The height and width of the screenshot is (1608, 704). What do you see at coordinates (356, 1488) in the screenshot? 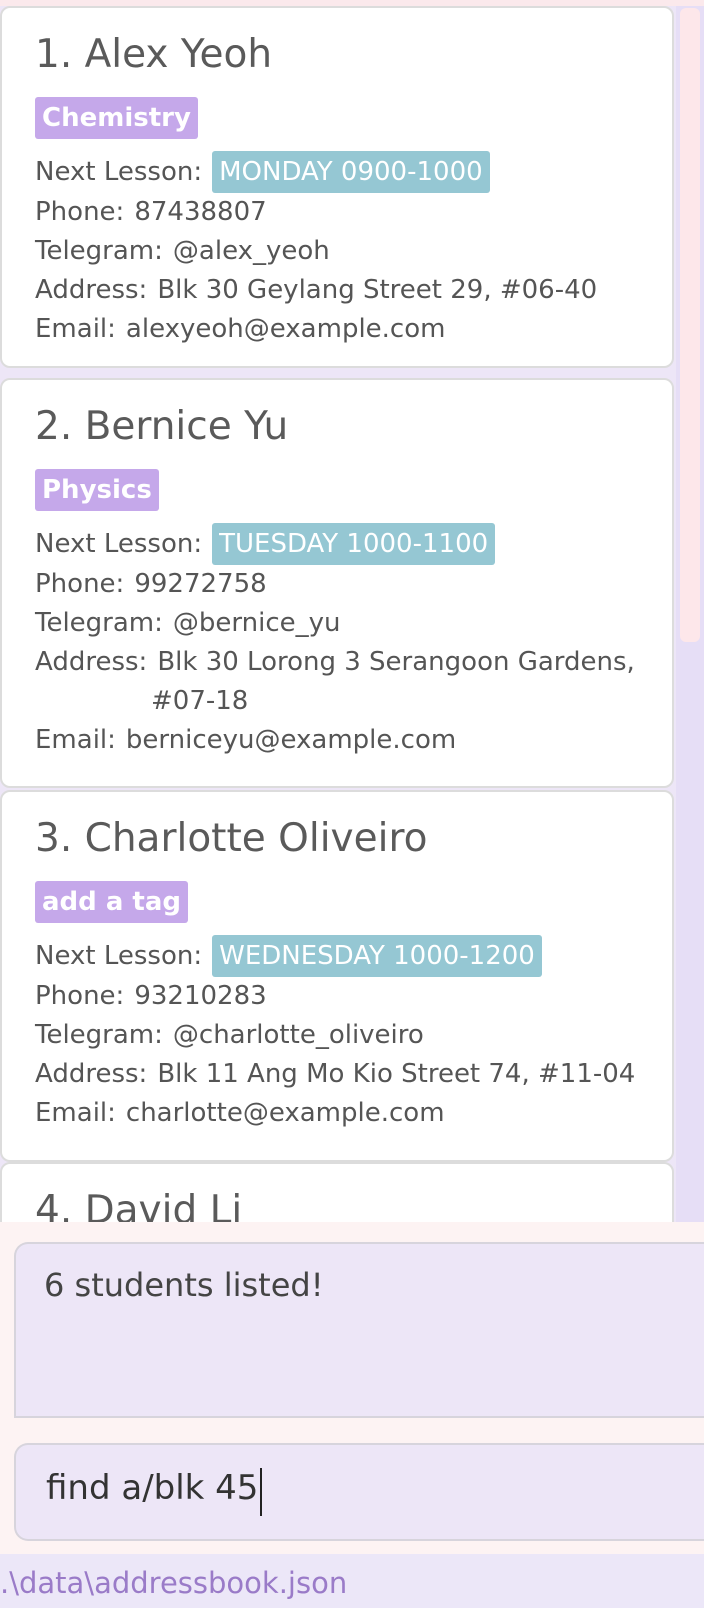
I see `command-input` at bounding box center [356, 1488].